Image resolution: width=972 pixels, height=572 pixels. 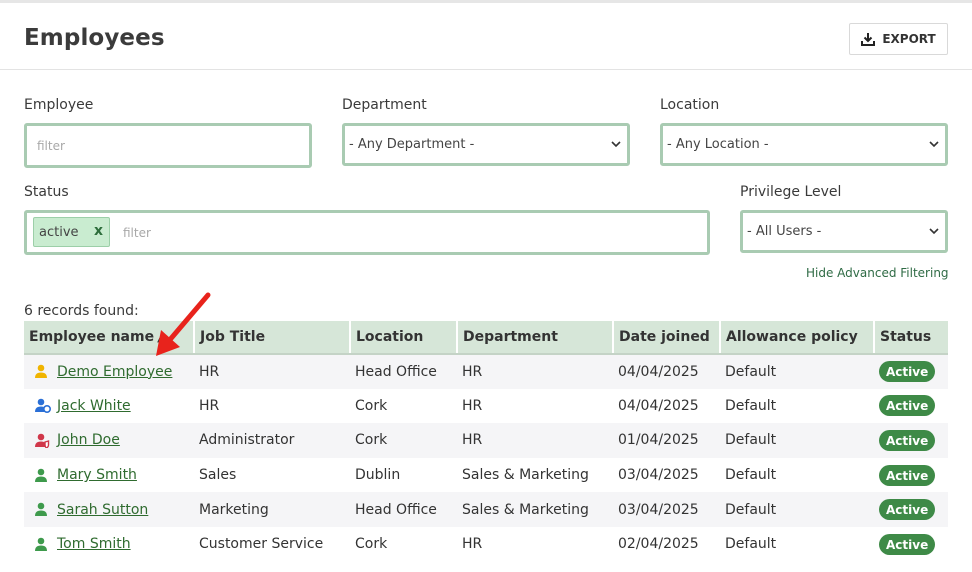 I want to click on red-arrow-annotation, so click(x=183, y=324).